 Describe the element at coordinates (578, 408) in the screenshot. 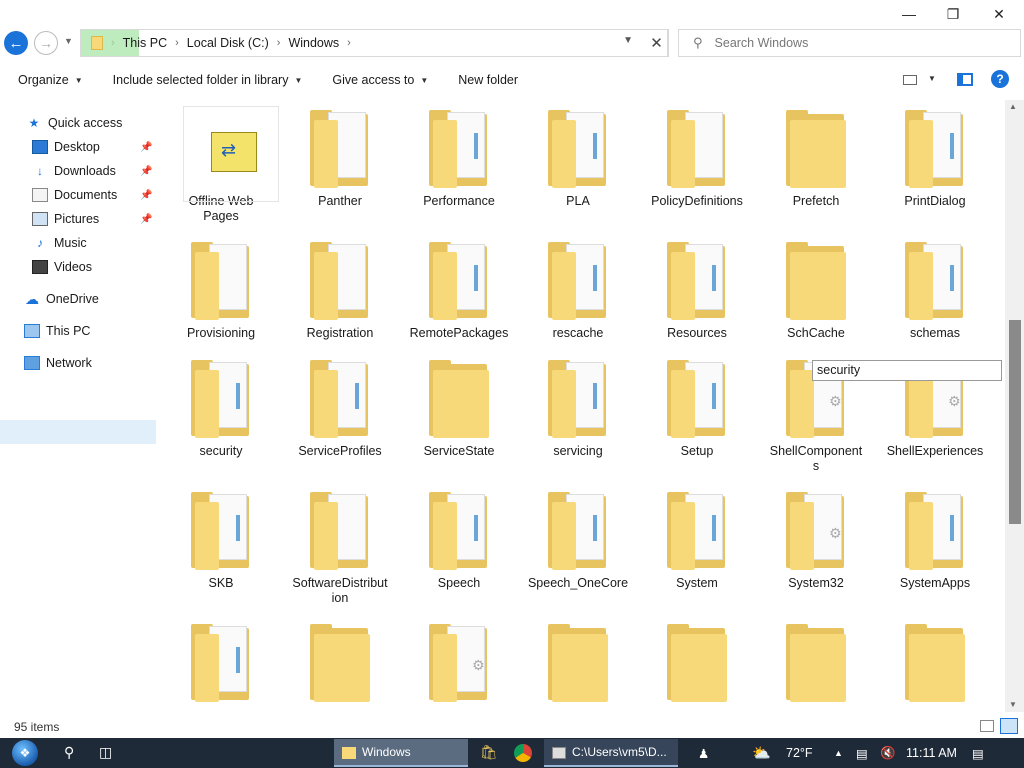

I see `folder-item: servicing` at that location.